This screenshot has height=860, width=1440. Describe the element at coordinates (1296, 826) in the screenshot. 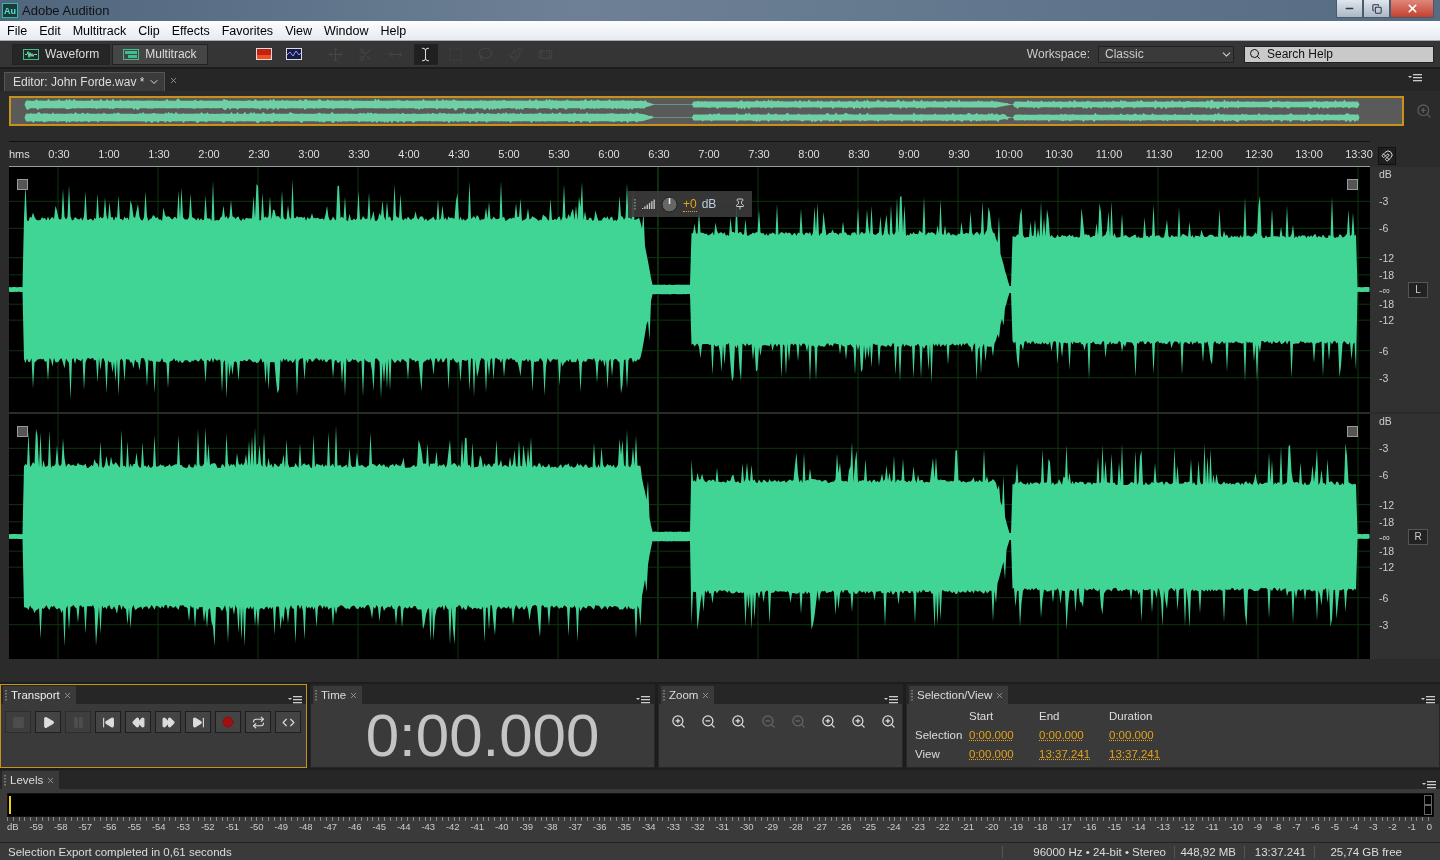

I see `meter-scale-label: -7` at that location.